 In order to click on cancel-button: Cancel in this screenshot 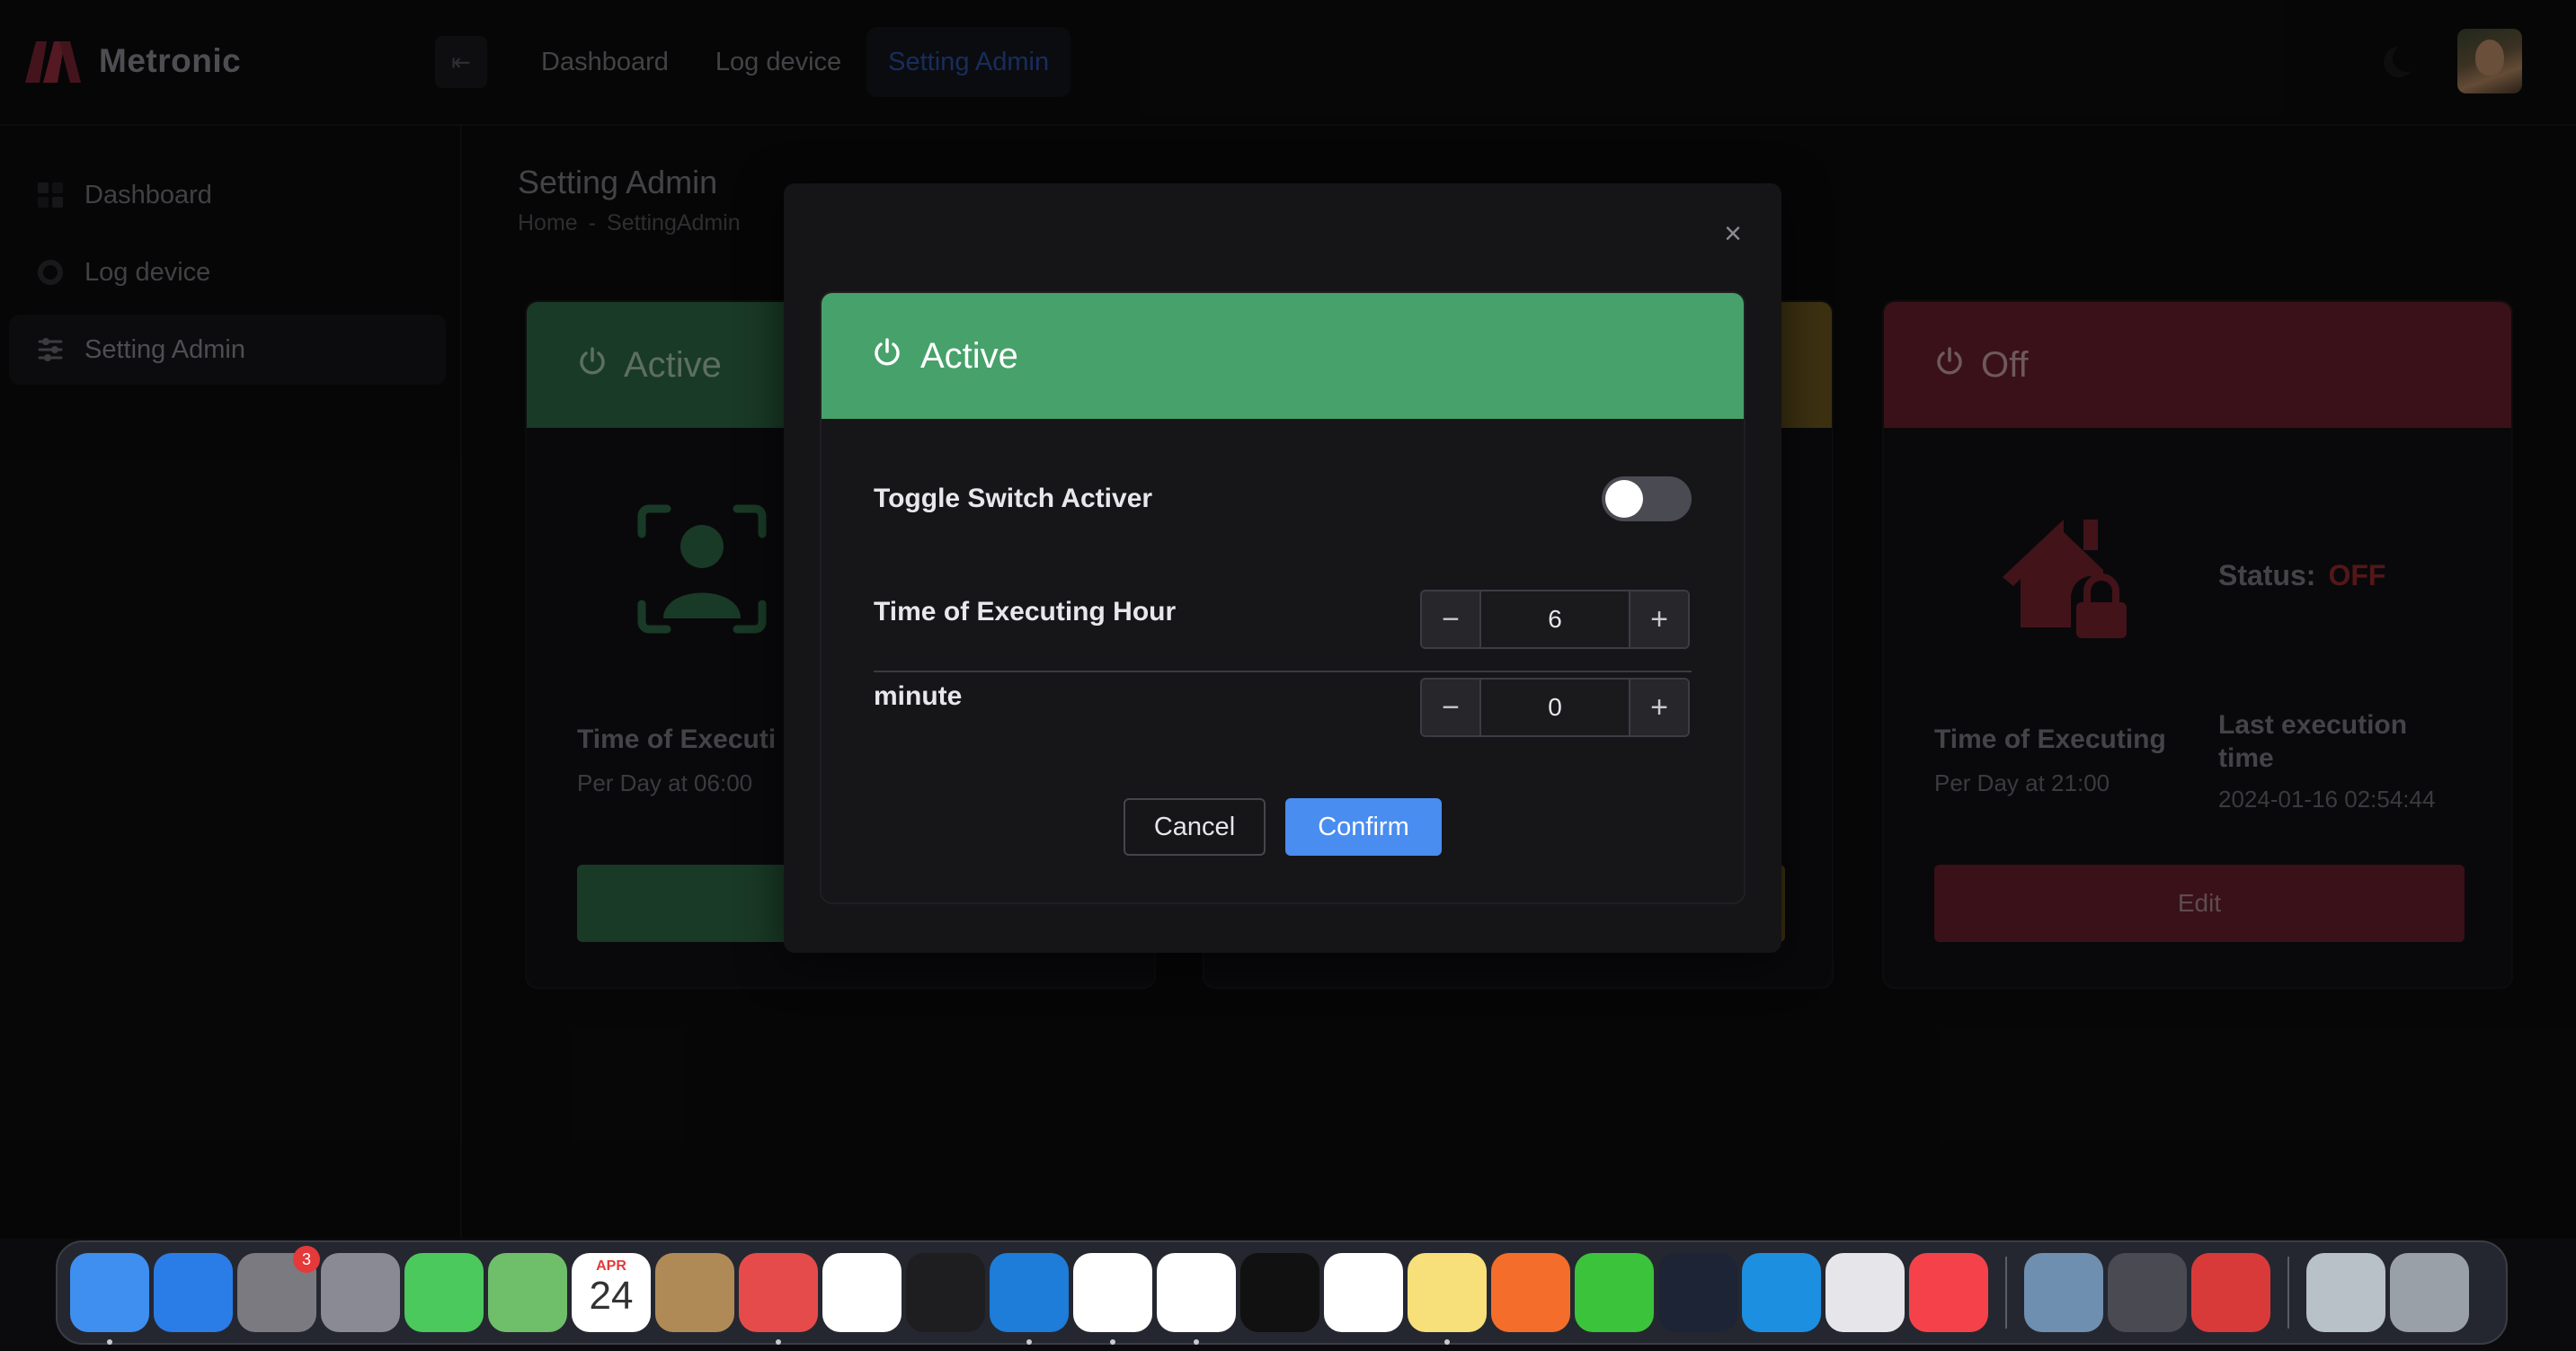, I will do `click(1195, 827)`.